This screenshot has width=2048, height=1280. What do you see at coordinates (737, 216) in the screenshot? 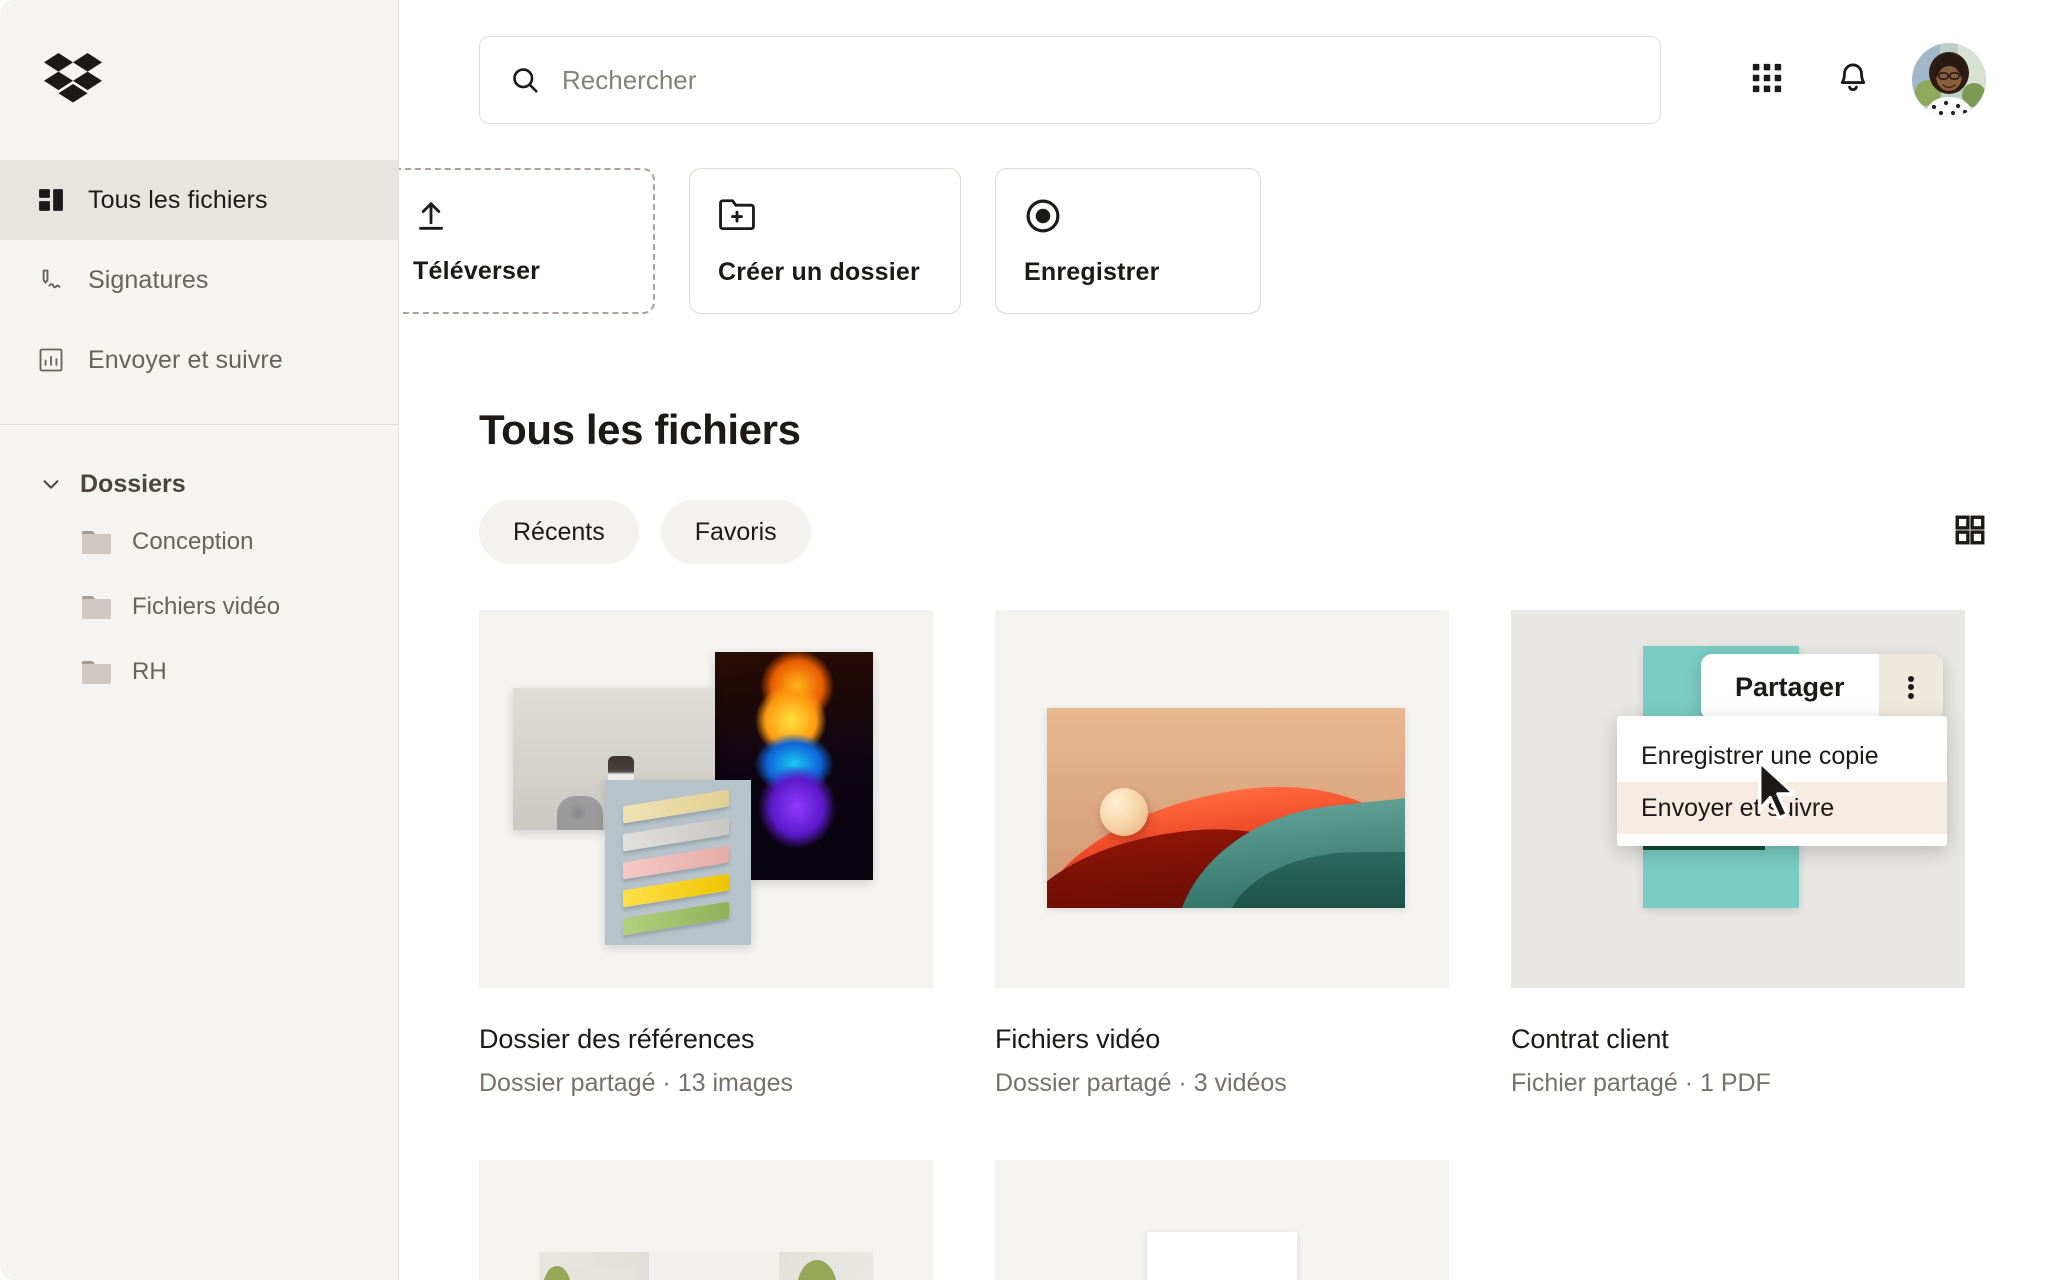
I see `folder-plus-icon` at bounding box center [737, 216].